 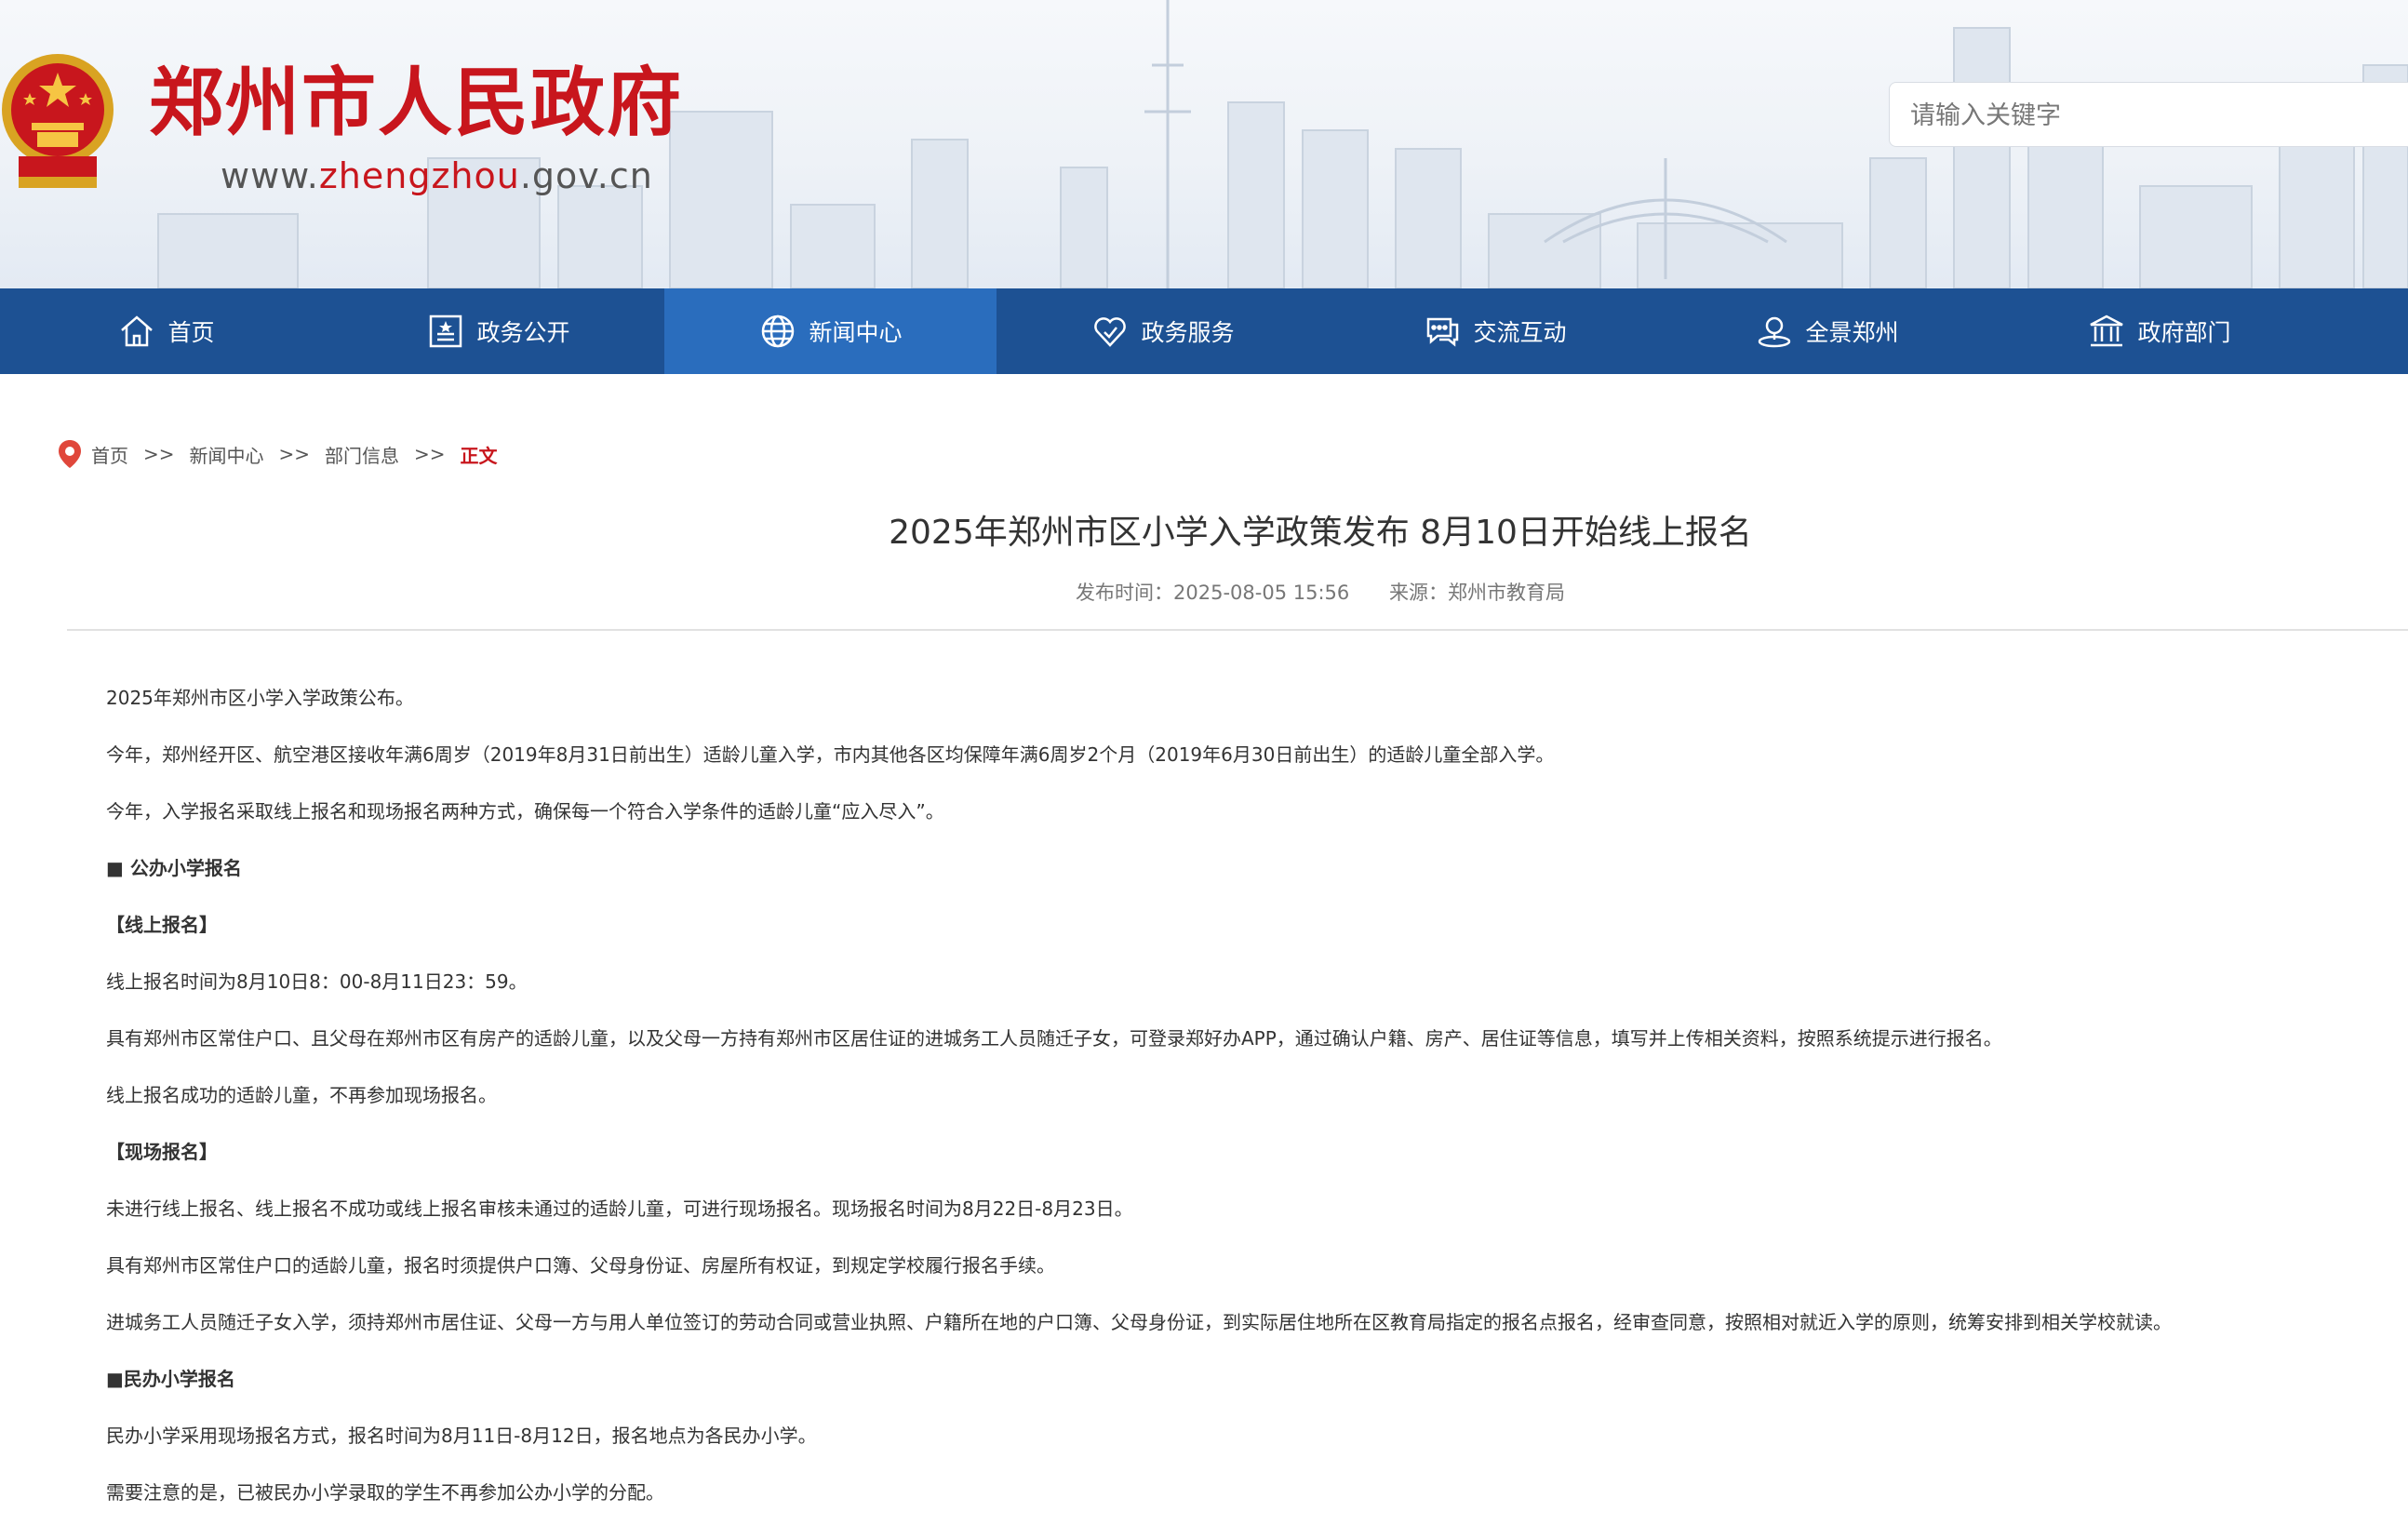 What do you see at coordinates (1110, 332) in the screenshot?
I see `heart-icon` at bounding box center [1110, 332].